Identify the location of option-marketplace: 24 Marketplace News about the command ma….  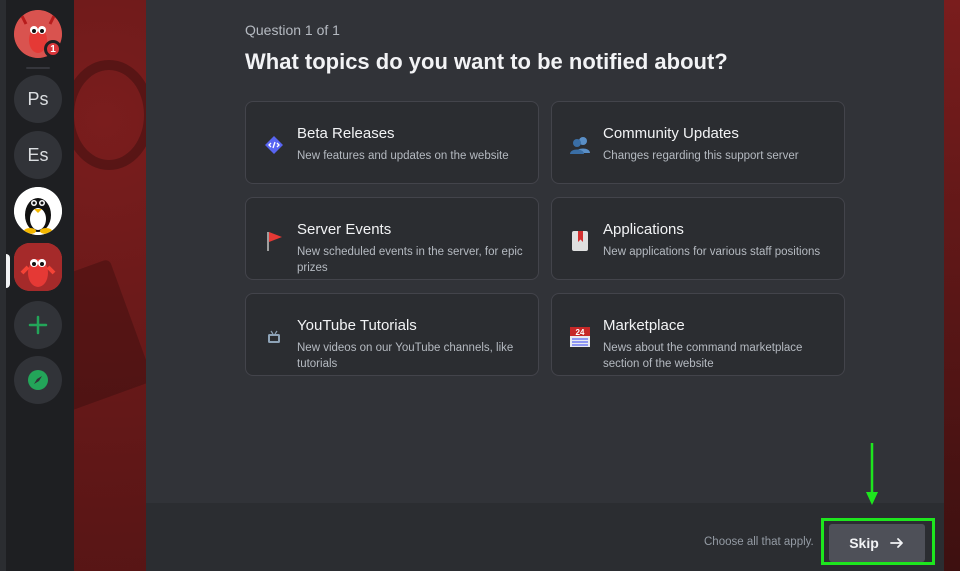
(698, 334).